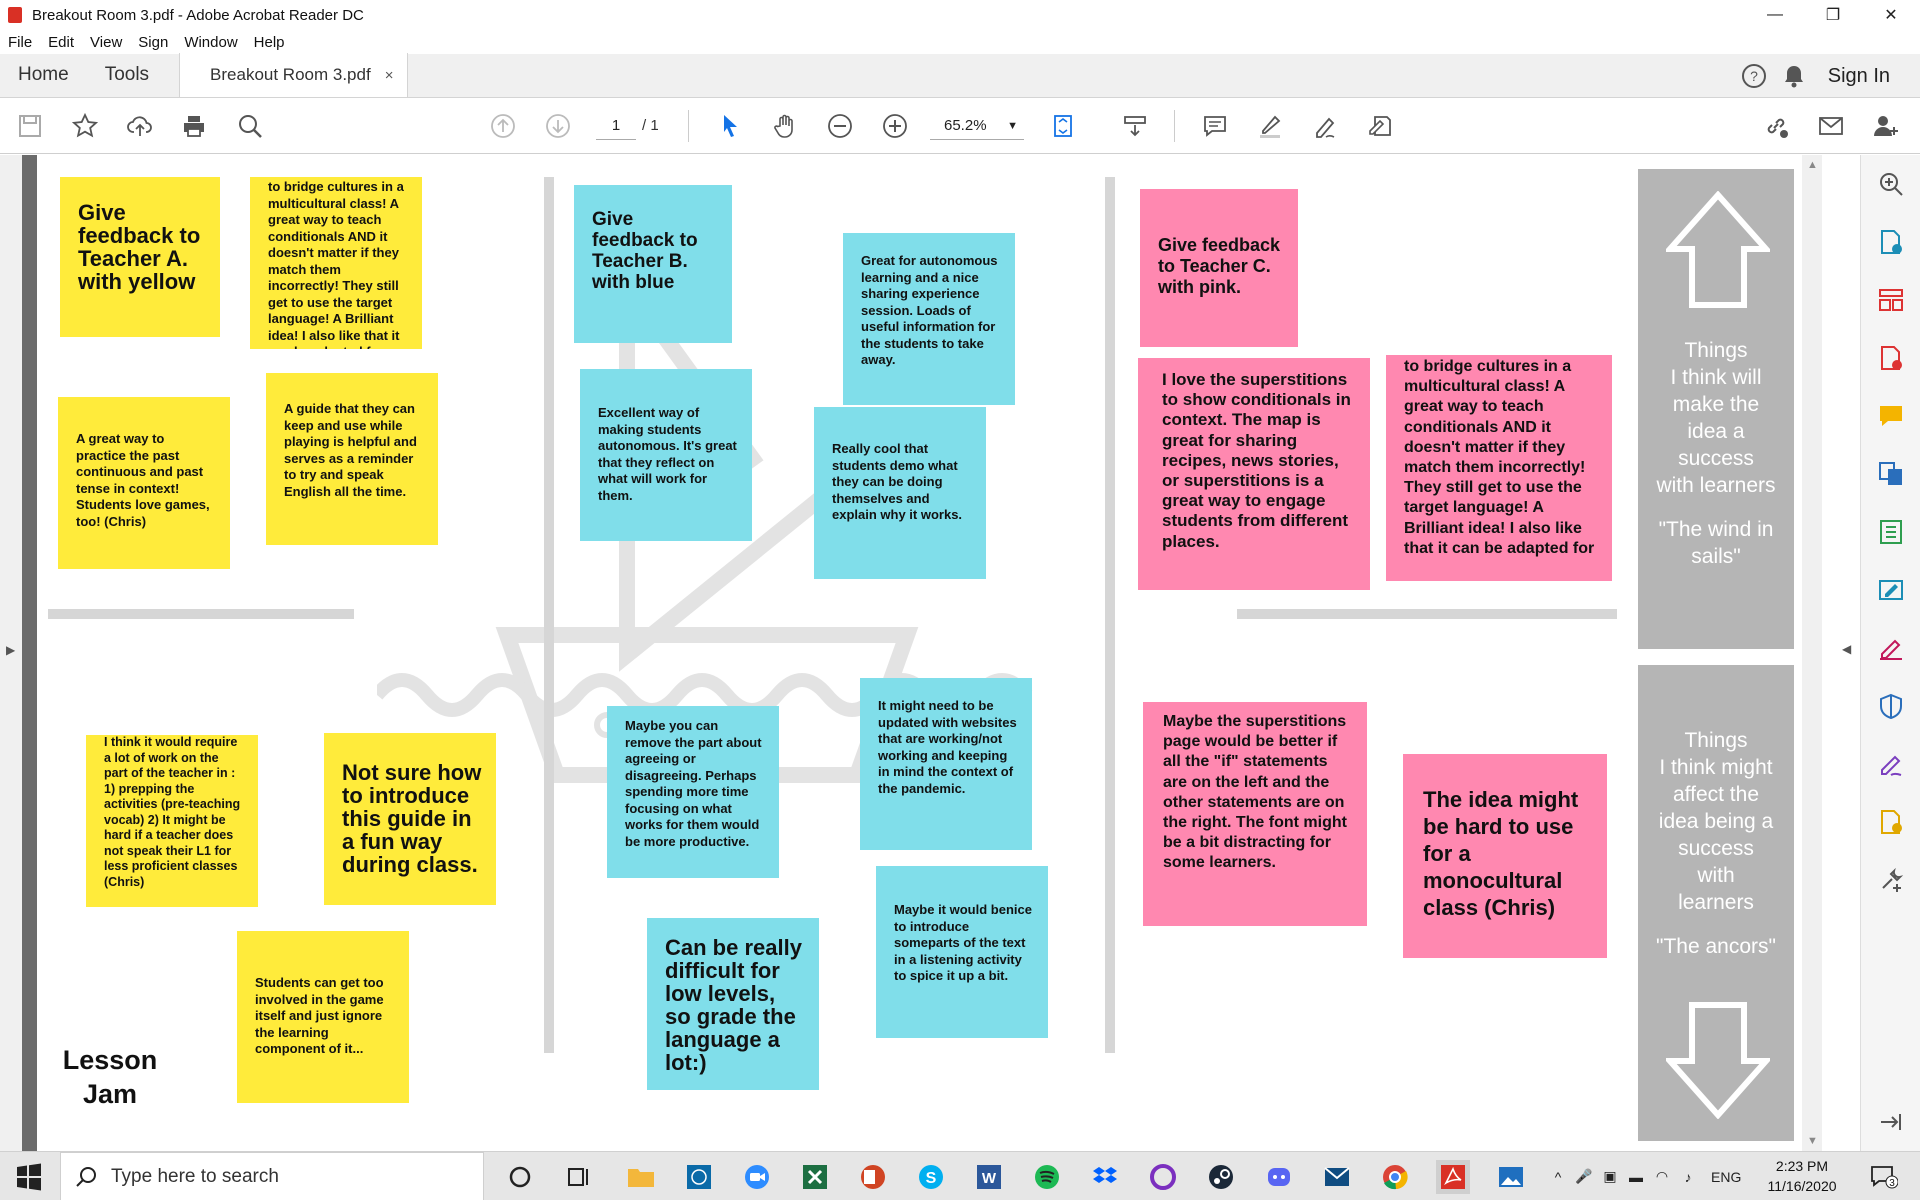  What do you see at coordinates (1716, 404) in the screenshot?
I see `side-text-line: make the` at bounding box center [1716, 404].